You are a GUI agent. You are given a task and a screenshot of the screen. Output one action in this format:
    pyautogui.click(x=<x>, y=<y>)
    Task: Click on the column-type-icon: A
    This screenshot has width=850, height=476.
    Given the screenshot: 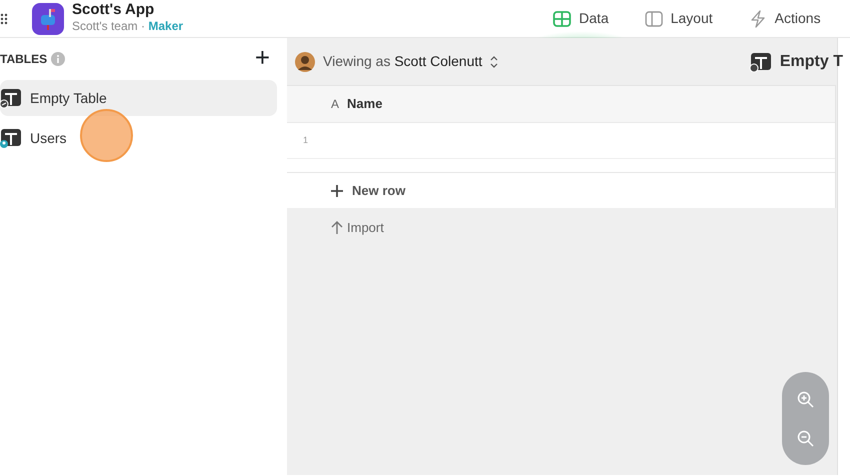 What is the action you would take?
    pyautogui.click(x=335, y=104)
    